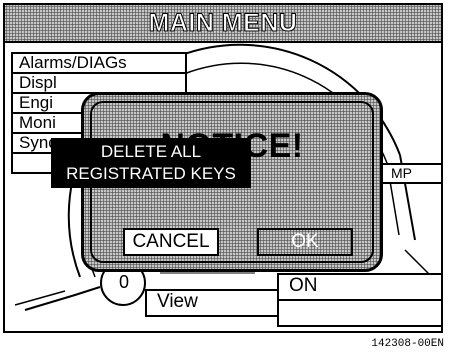 The width and height of the screenshot is (450, 352). I want to click on dialog-message-line1: DELETE ALL, so click(151, 151).